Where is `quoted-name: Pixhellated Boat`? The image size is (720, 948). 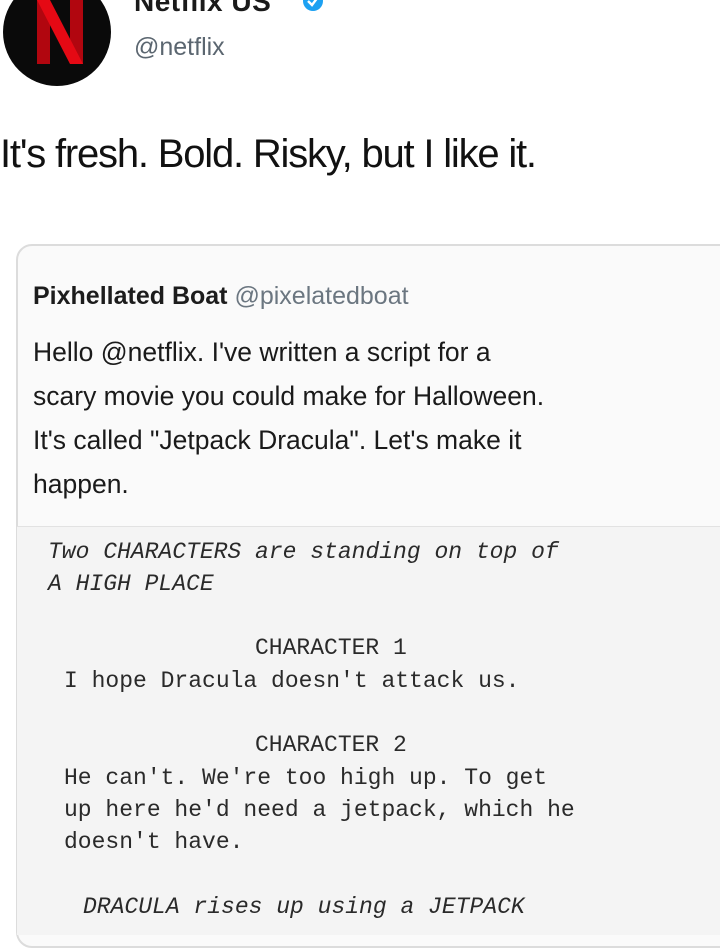 quoted-name: Pixhellated Boat is located at coordinates (130, 296).